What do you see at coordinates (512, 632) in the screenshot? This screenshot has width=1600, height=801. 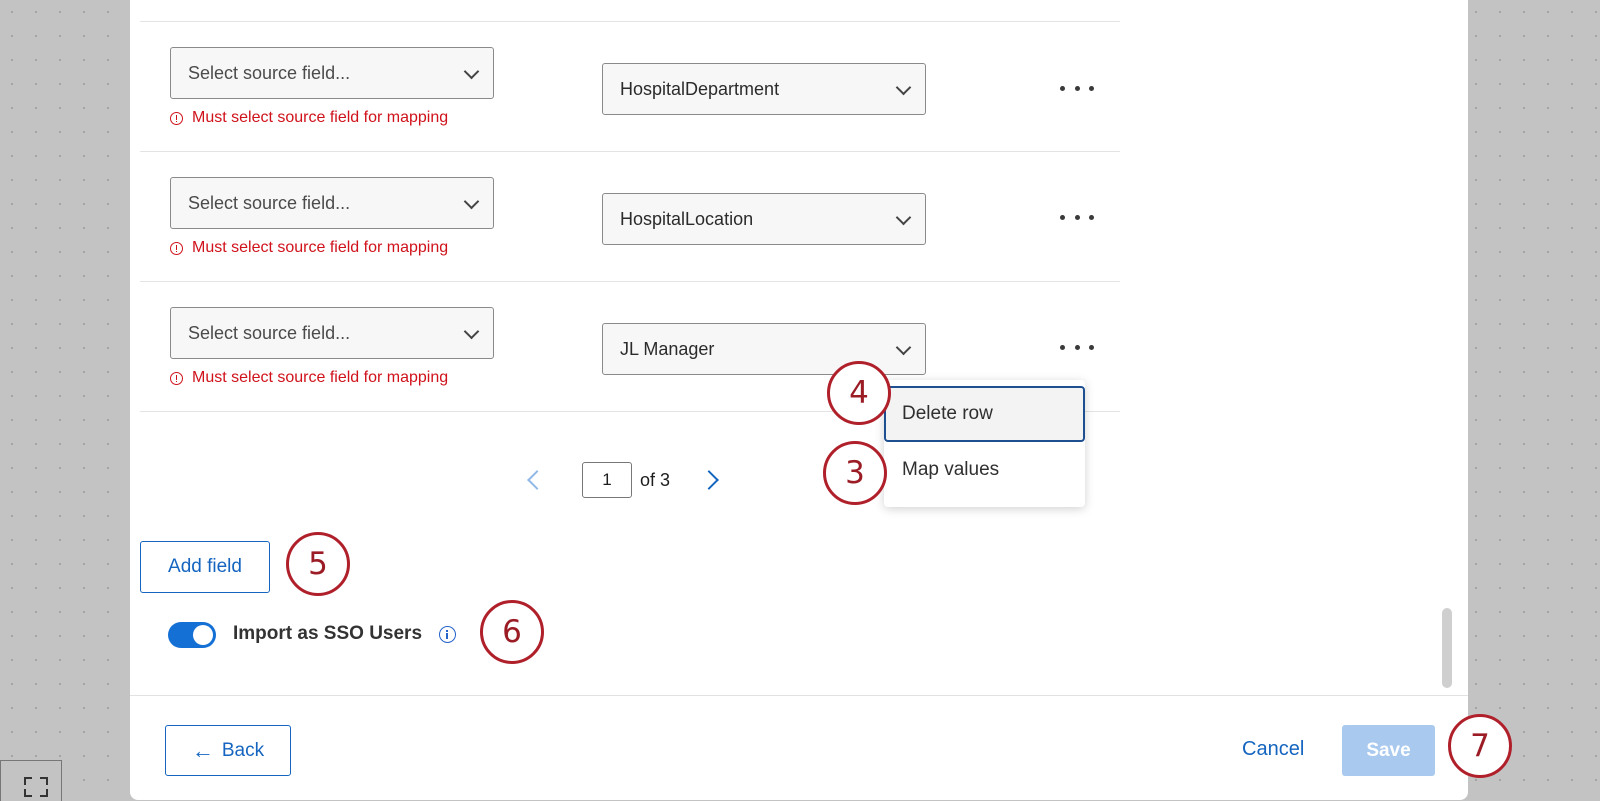 I see `callout-badge: 6` at bounding box center [512, 632].